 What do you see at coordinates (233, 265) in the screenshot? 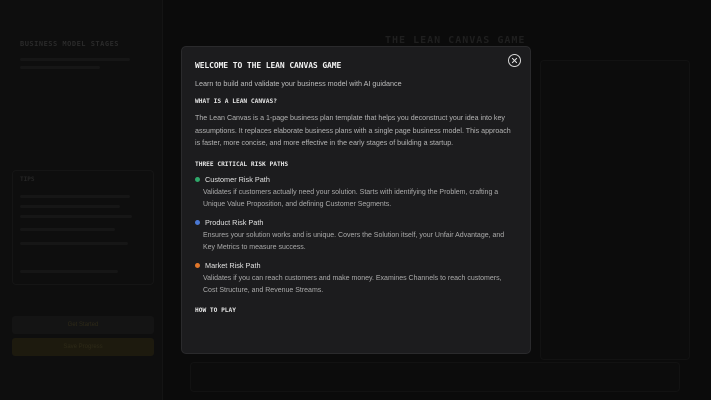
I see `risk-name: Market Risk Path` at bounding box center [233, 265].